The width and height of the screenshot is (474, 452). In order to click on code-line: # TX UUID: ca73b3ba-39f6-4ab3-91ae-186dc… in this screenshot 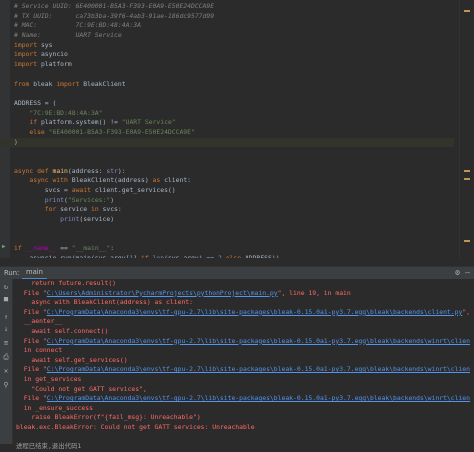, I will do `click(234, 17)`.